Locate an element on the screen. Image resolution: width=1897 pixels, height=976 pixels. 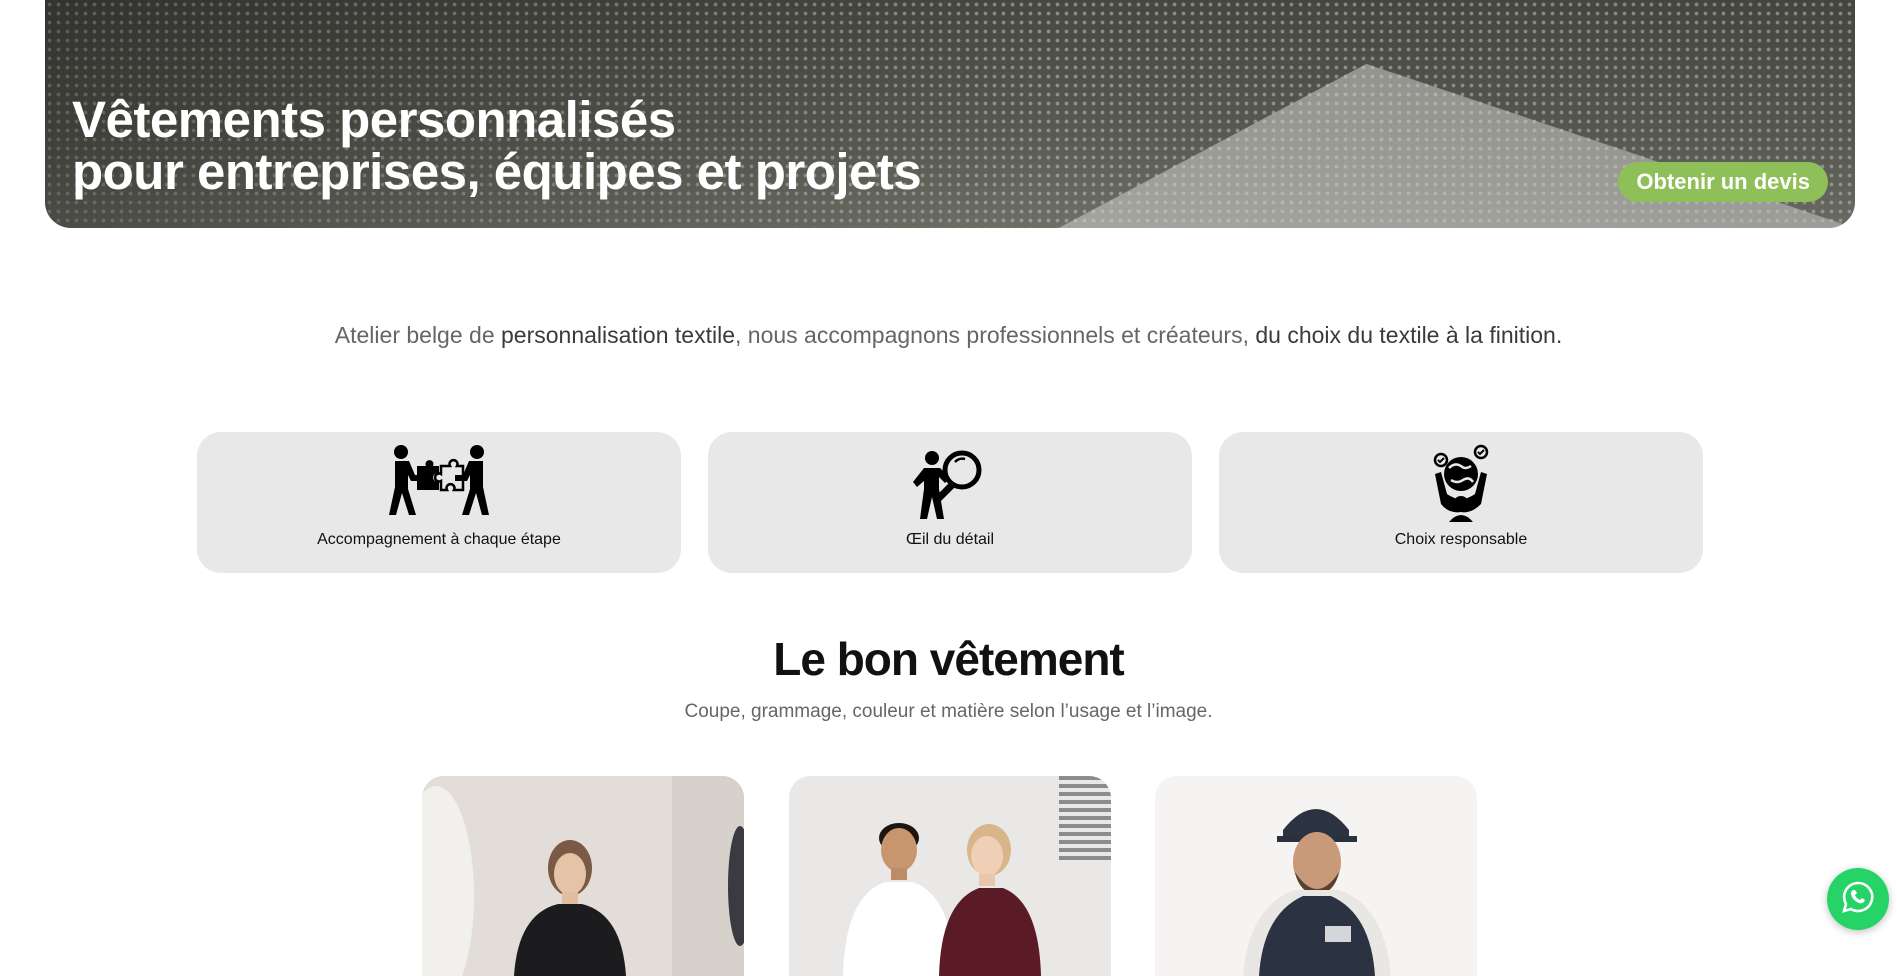
man-cap-bodywarmer-photo is located at coordinates (1316, 876).